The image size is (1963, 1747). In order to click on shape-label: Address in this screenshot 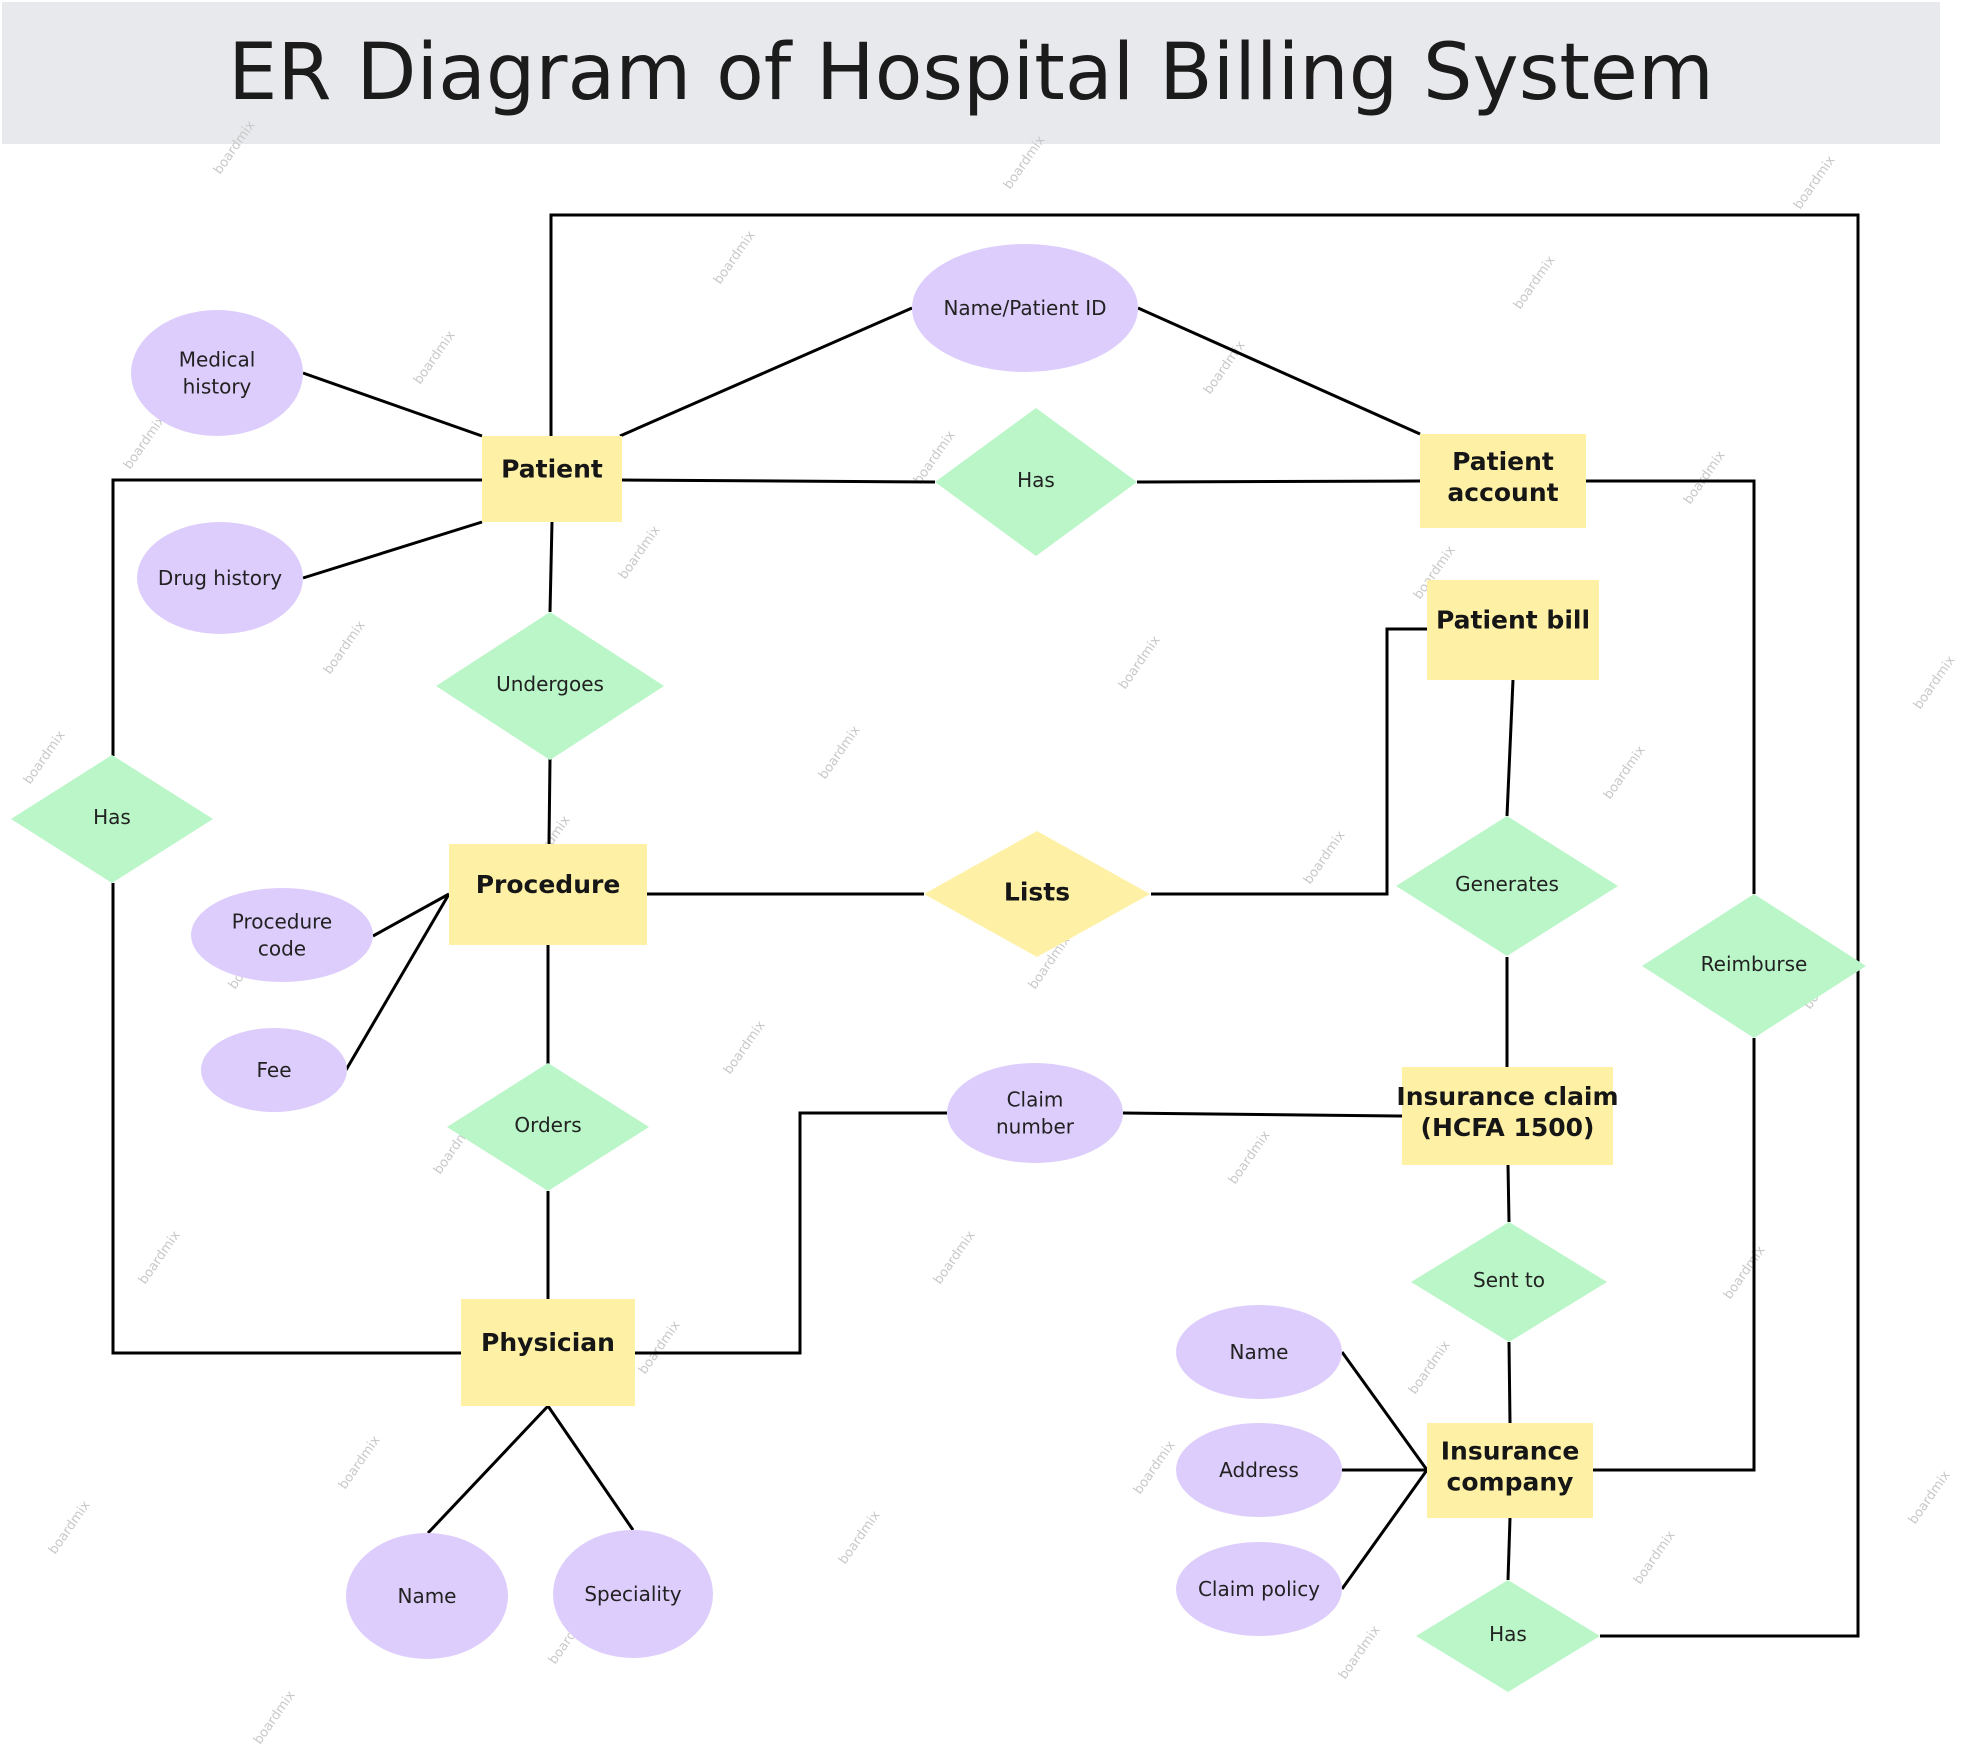, I will do `click(1259, 1470)`.